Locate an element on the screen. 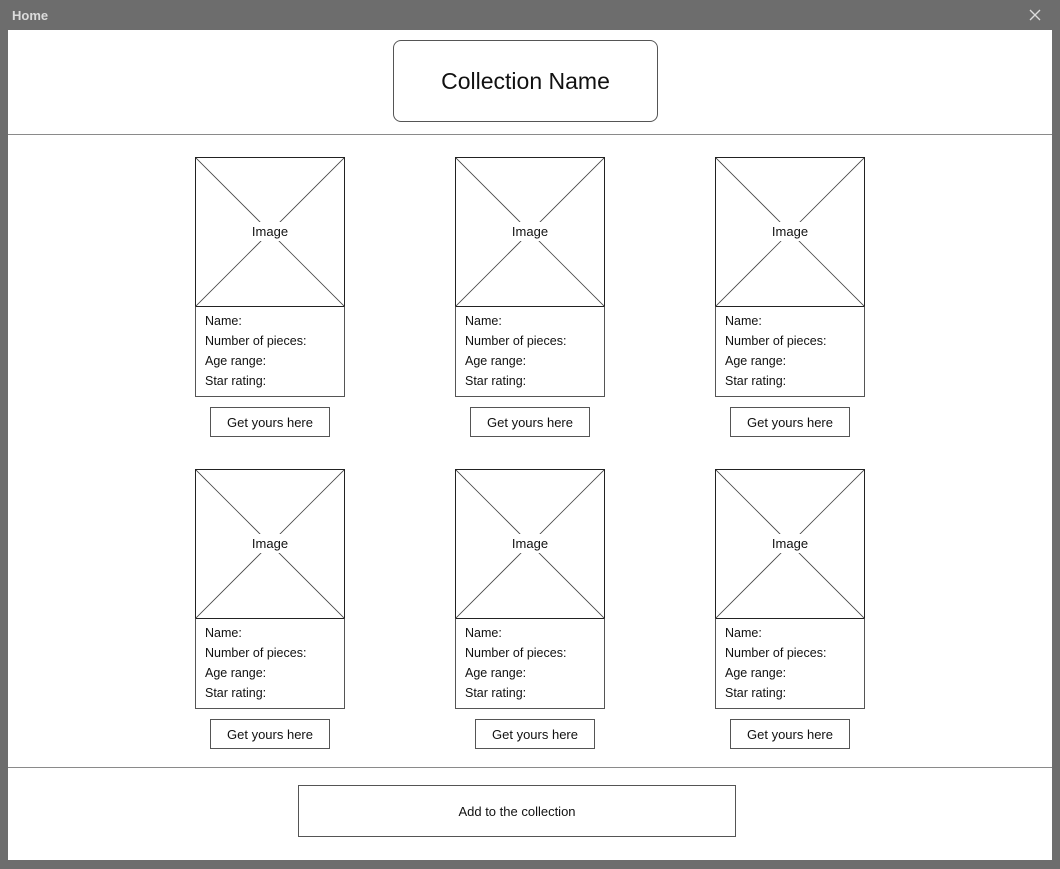 Image resolution: width=1060 pixels, height=869 pixels. header: Collection Name is located at coordinates (530, 82).